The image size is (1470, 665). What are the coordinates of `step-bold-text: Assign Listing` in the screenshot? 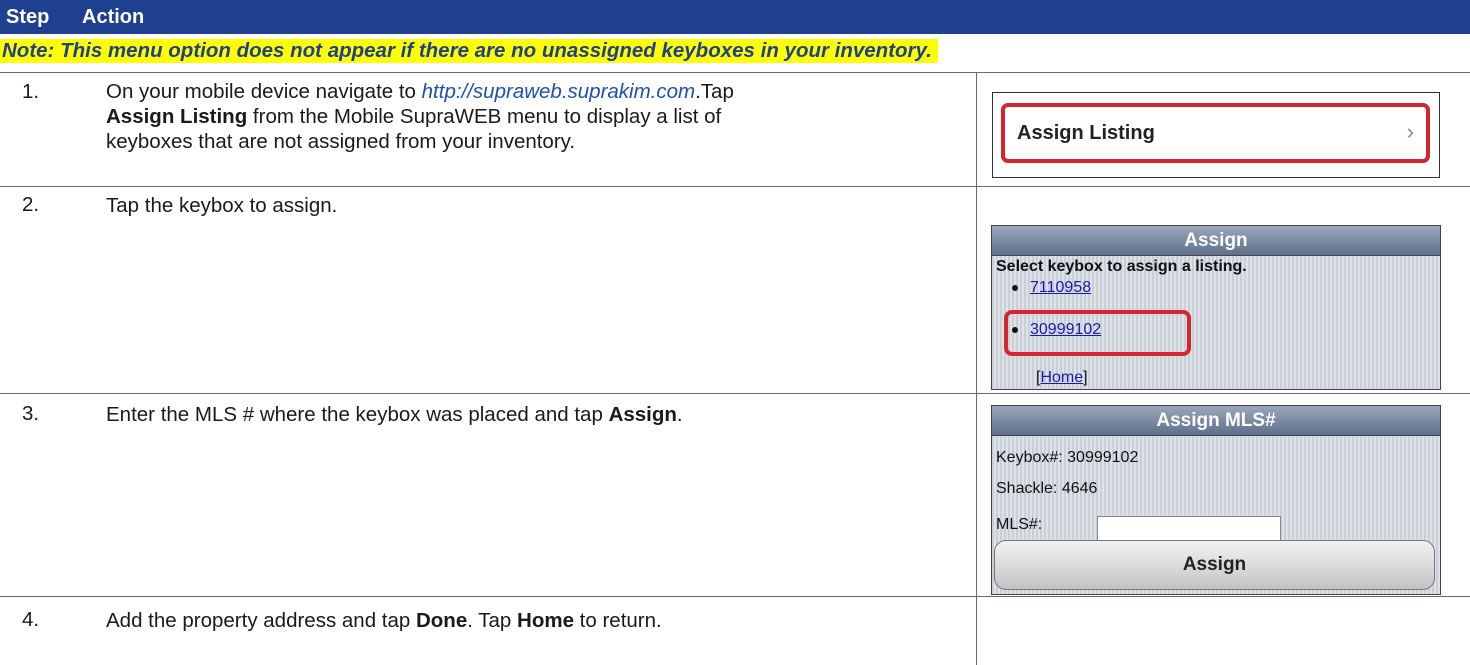 It's located at (177, 116).